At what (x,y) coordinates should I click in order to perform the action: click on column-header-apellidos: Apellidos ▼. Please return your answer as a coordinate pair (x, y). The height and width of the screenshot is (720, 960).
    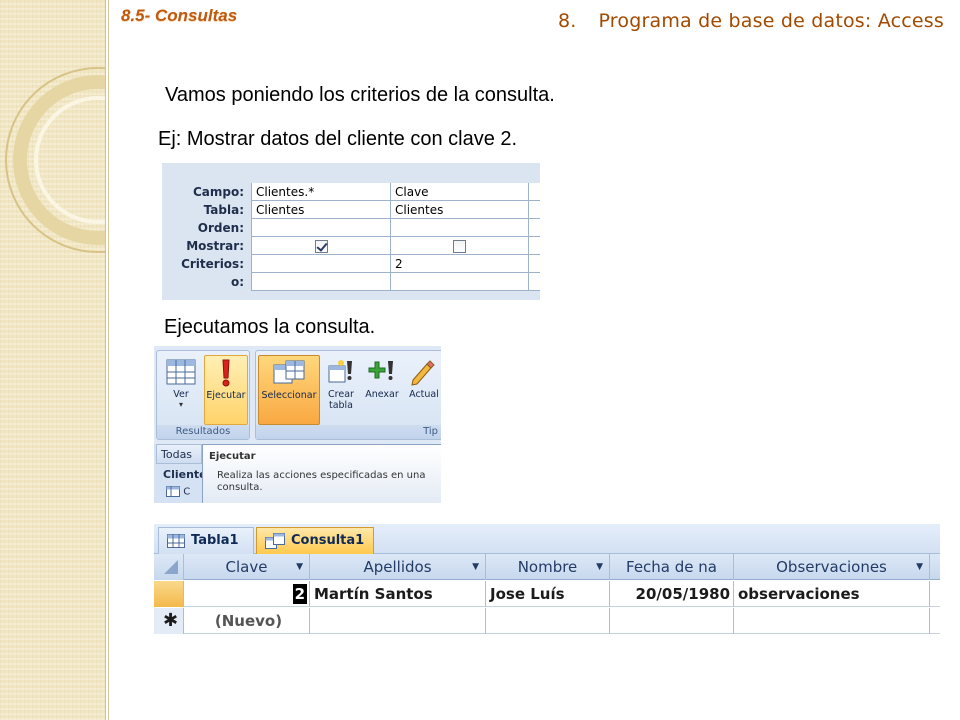
    Looking at the image, I should click on (398, 567).